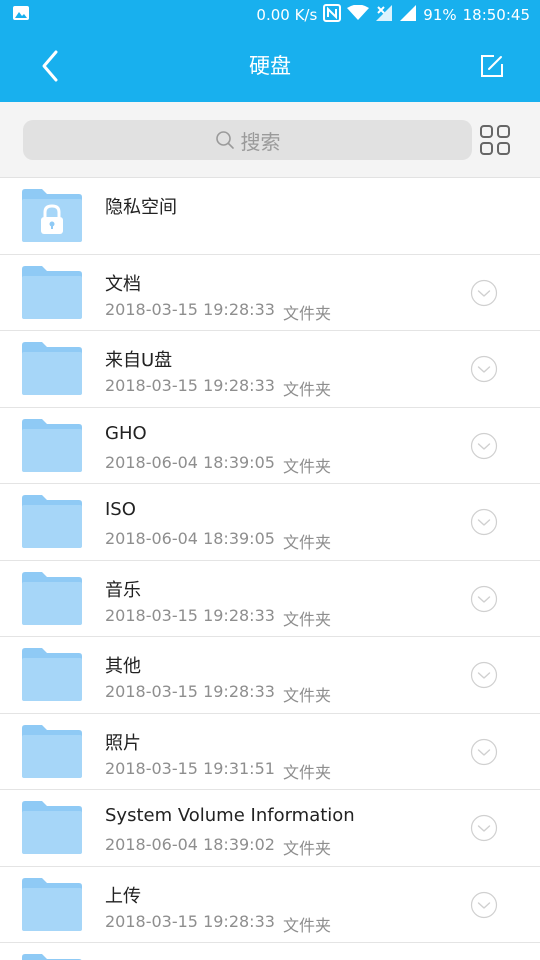 Image resolution: width=540 pixels, height=960 pixels. Describe the element at coordinates (270, 522) in the screenshot. I see `list-item: ISO 2018-06-04 18:39:05 文件夹` at that location.